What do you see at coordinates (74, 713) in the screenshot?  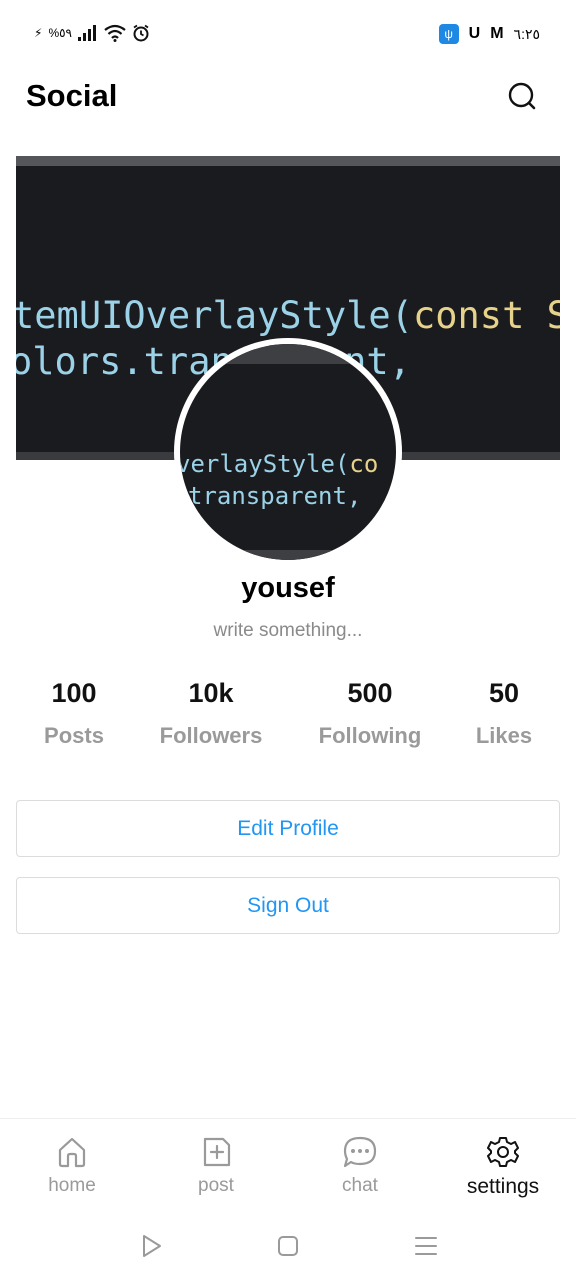 I see `stat-posts: 100 Posts` at bounding box center [74, 713].